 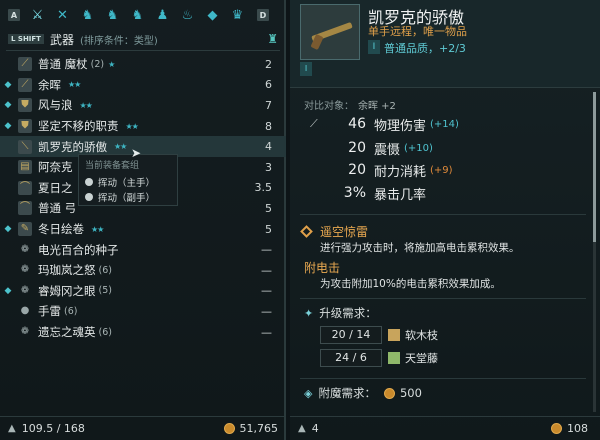 What do you see at coordinates (25, 64) in the screenshot?
I see `staff-icon: ⟋` at bounding box center [25, 64].